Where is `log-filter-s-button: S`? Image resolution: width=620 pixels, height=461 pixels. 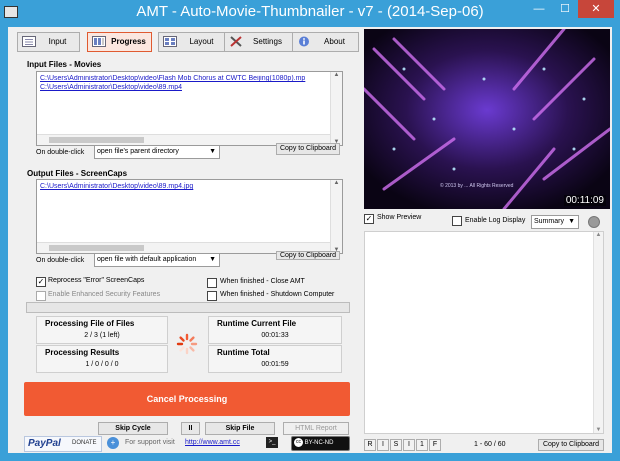 log-filter-s-button: S is located at coordinates (396, 445).